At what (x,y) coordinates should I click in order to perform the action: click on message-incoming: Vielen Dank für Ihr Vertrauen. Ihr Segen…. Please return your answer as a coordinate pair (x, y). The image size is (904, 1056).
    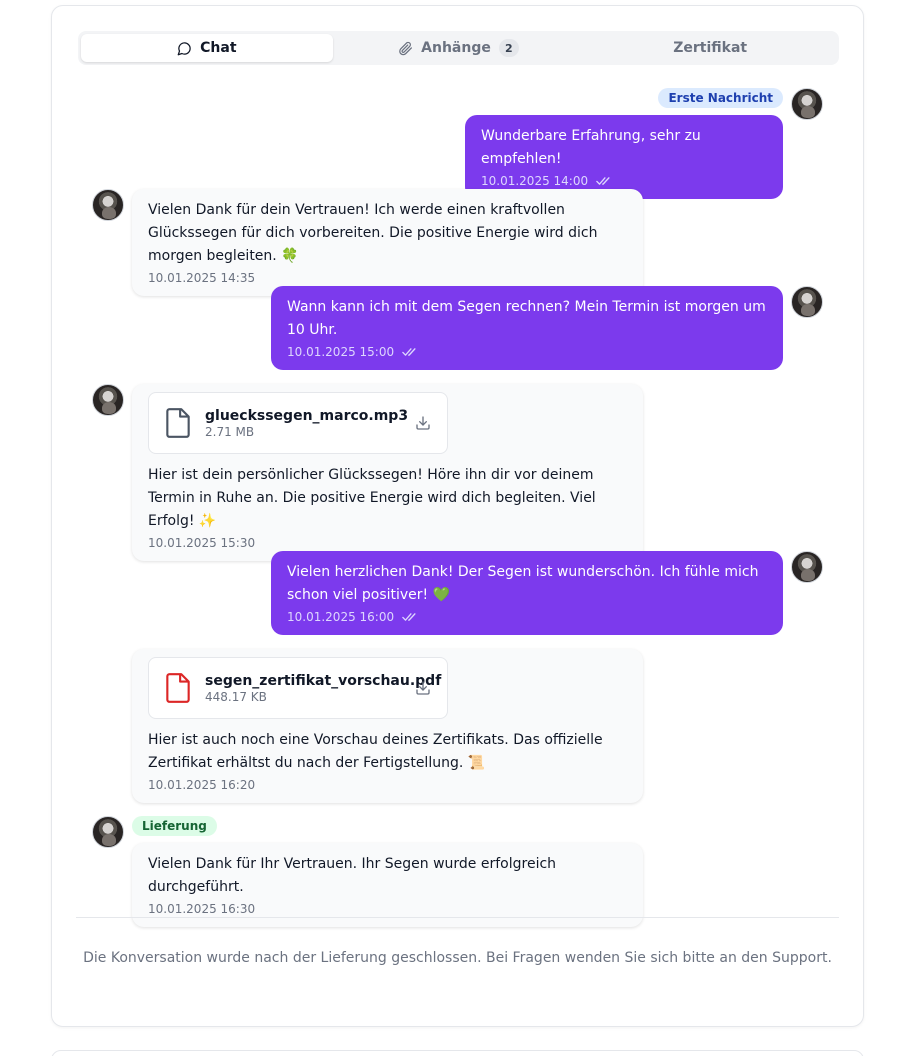
    Looking at the image, I should click on (387, 885).